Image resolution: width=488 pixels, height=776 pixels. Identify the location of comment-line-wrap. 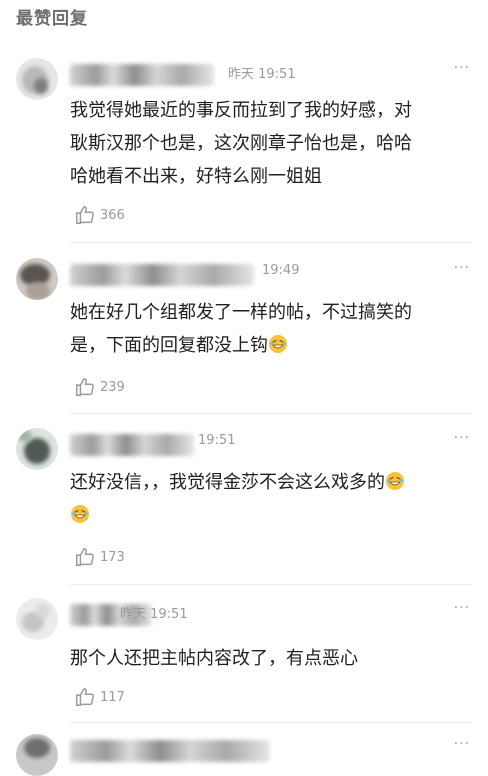
(270, 515).